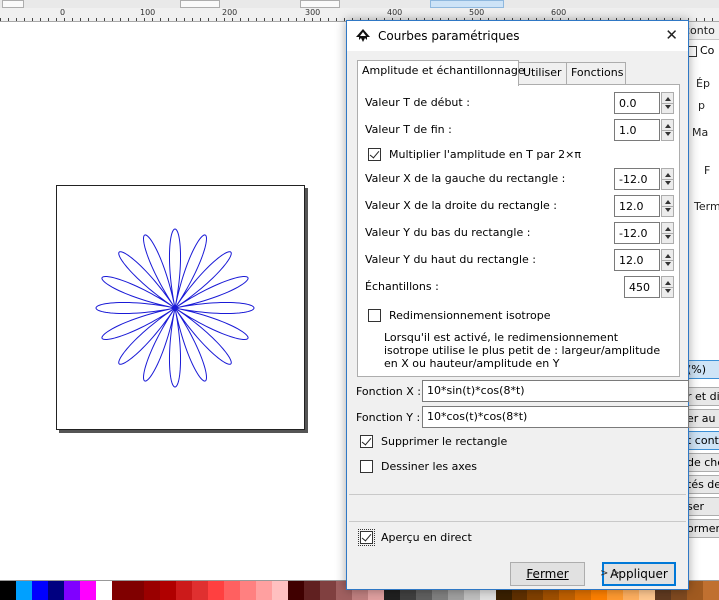 This screenshot has width=719, height=600. Describe the element at coordinates (555, 417) in the screenshot. I see `function-y-input: 10*cos(t)*cos(8*t)` at that location.